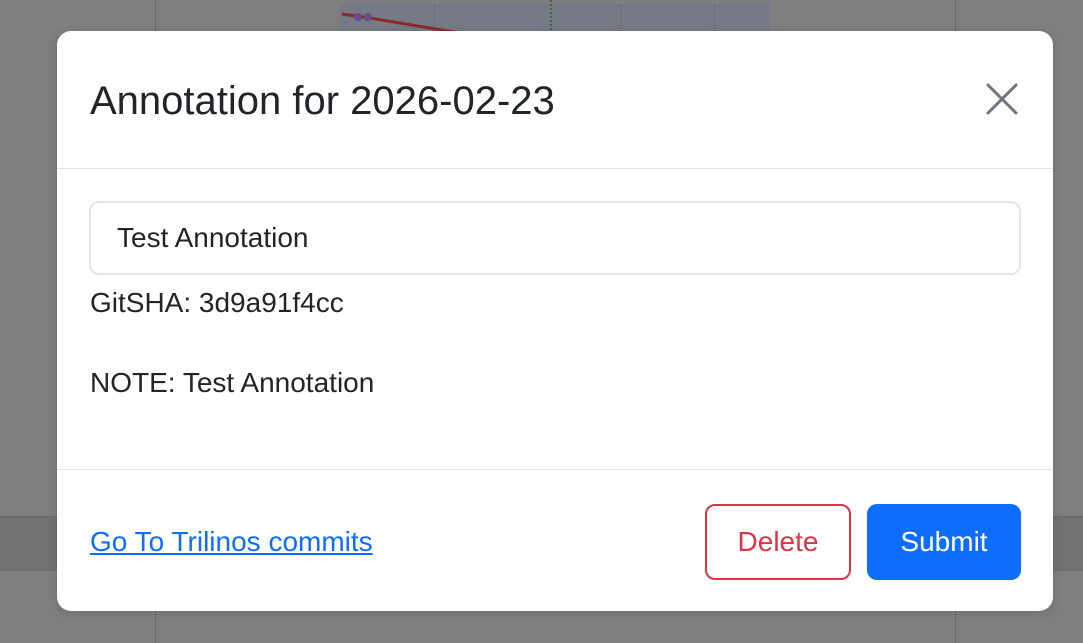  Describe the element at coordinates (322, 101) in the screenshot. I see `modal-title: Annotation for 2026-02-23` at that location.